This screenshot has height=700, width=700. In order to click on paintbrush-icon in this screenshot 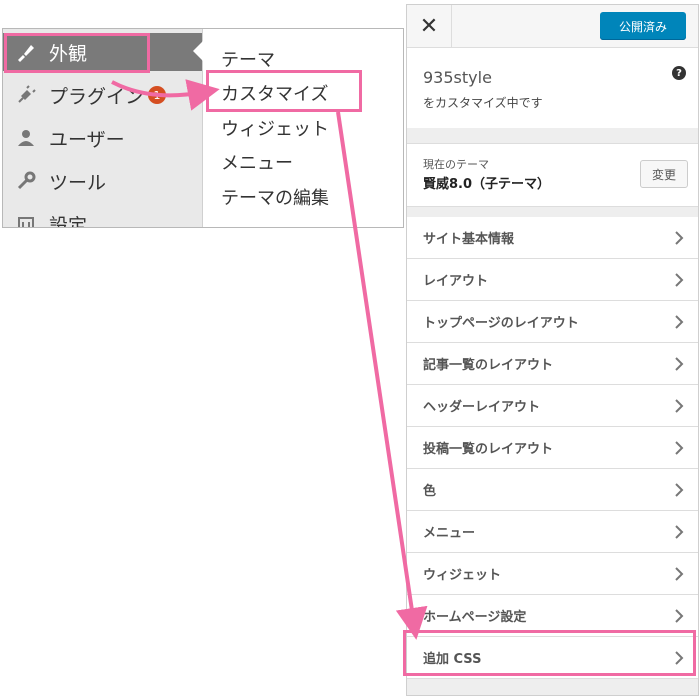, I will do `click(26, 52)`.